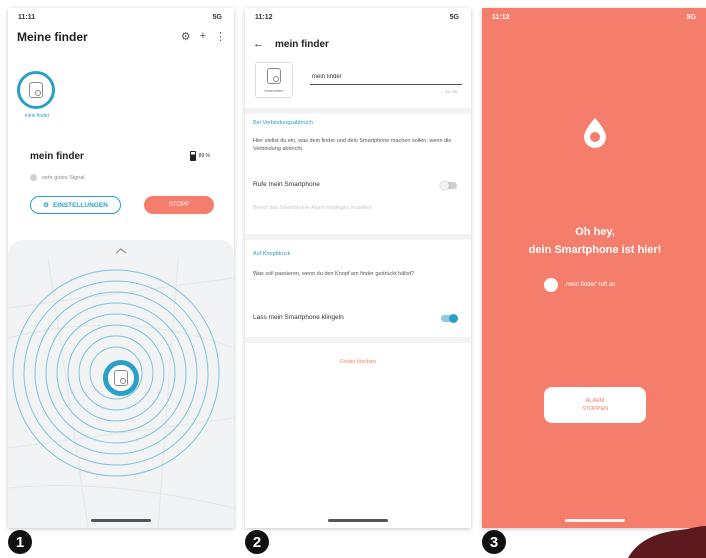  What do you see at coordinates (595, 133) in the screenshot?
I see `drop-logo-icon` at bounding box center [595, 133].